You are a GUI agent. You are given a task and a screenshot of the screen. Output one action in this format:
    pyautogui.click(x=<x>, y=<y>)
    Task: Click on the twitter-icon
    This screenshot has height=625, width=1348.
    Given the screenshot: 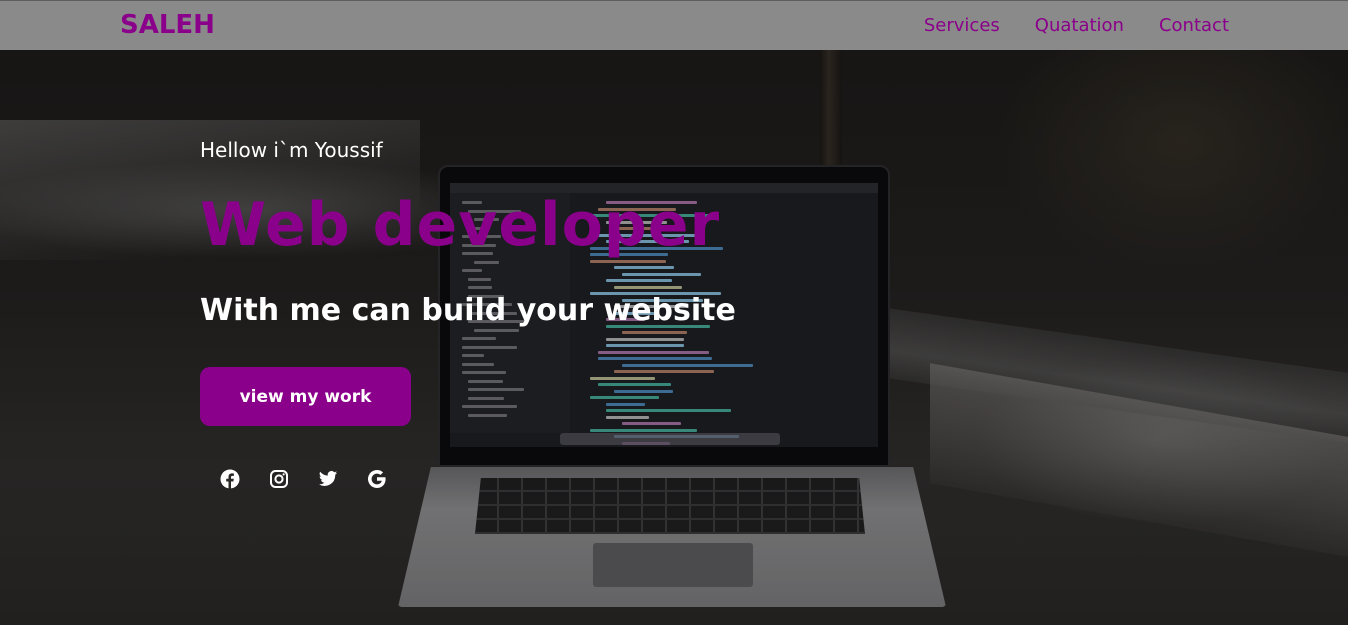 What is the action you would take?
    pyautogui.click(x=328, y=479)
    